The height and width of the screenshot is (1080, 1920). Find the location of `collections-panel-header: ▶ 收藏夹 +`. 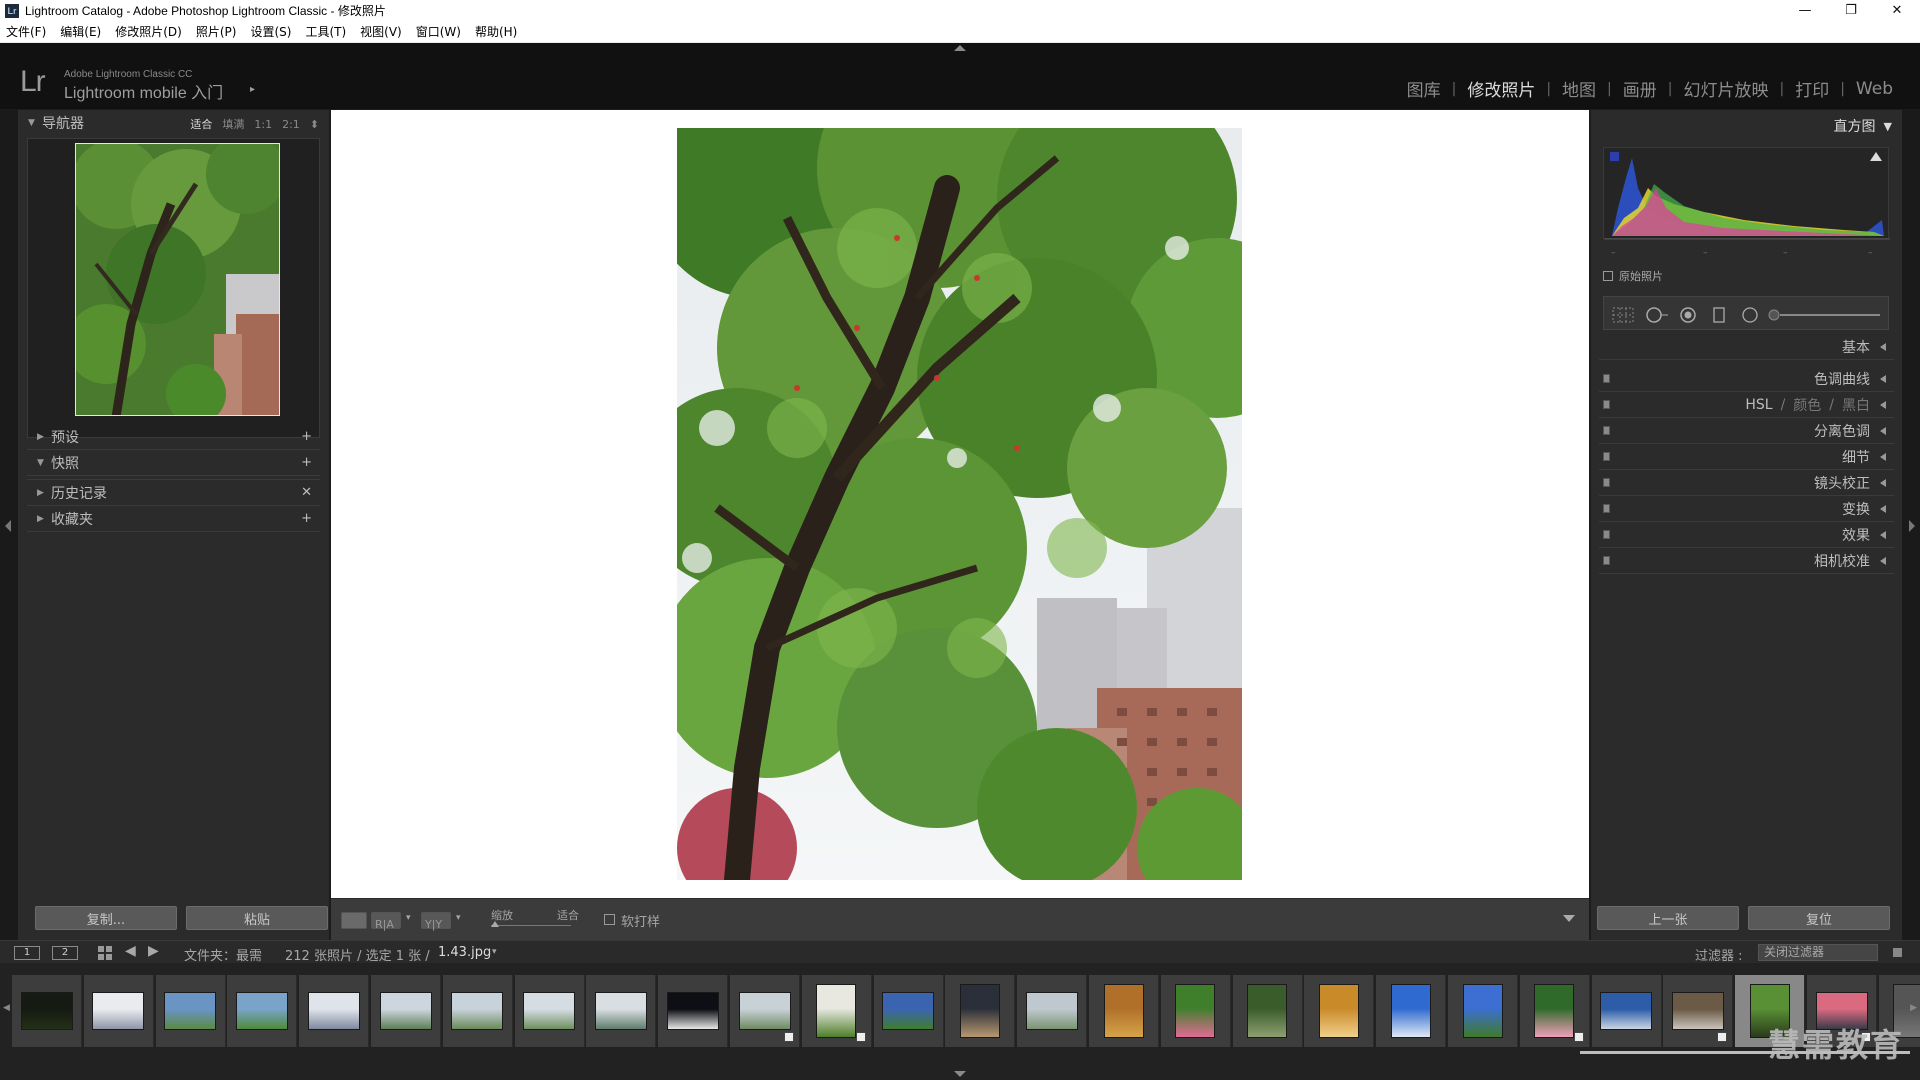

collections-panel-header: ▶ 收藏夹 + is located at coordinates (173, 519).